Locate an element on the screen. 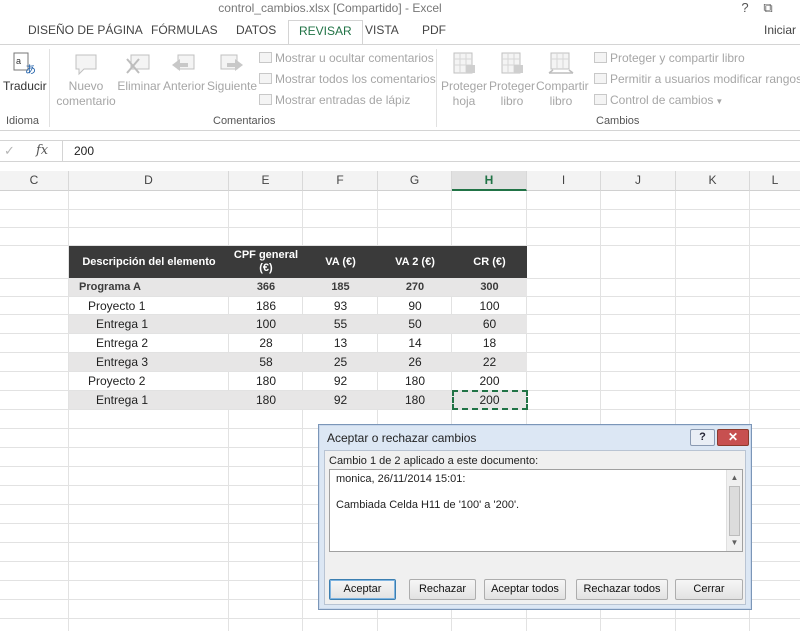  cell-va: 55 is located at coordinates (340, 324).